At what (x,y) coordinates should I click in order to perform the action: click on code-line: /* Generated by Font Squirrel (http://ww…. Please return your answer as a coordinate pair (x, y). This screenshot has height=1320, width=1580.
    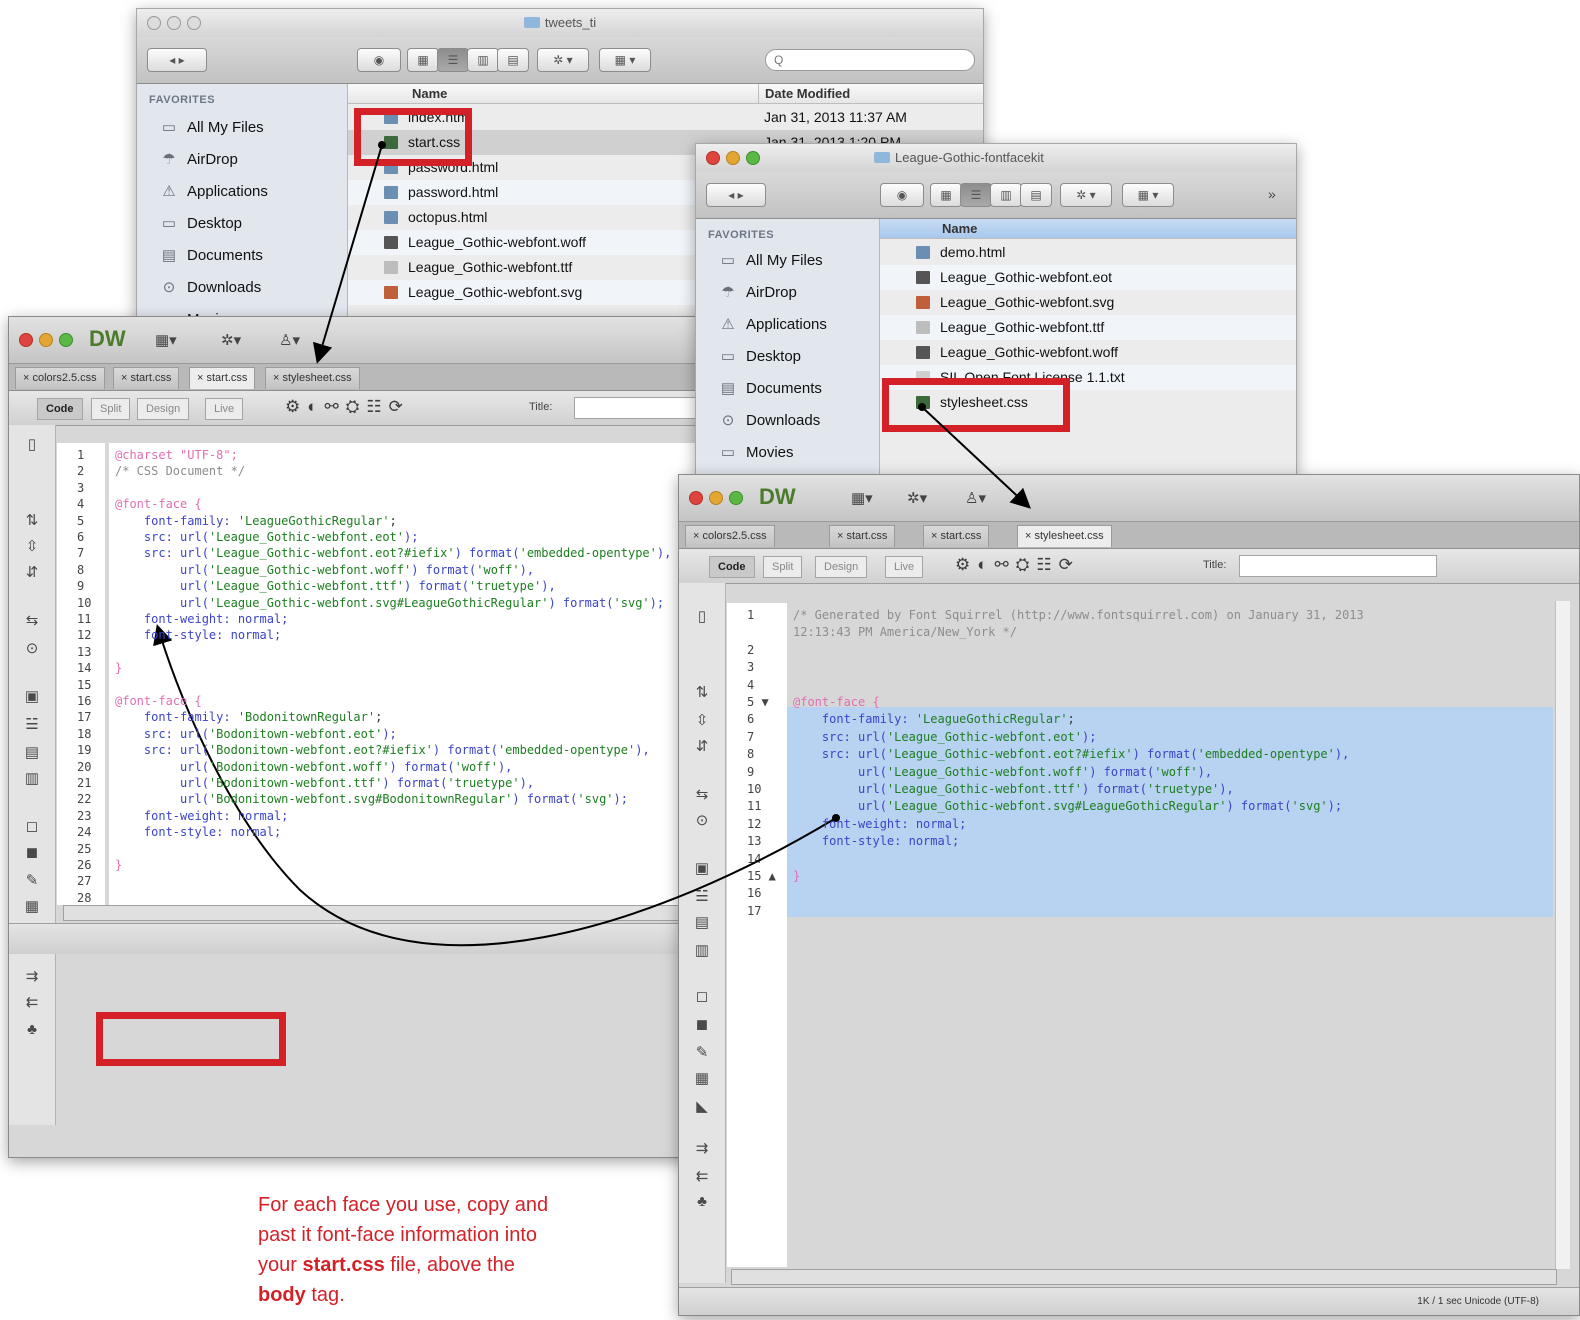
    Looking at the image, I should click on (1078, 615).